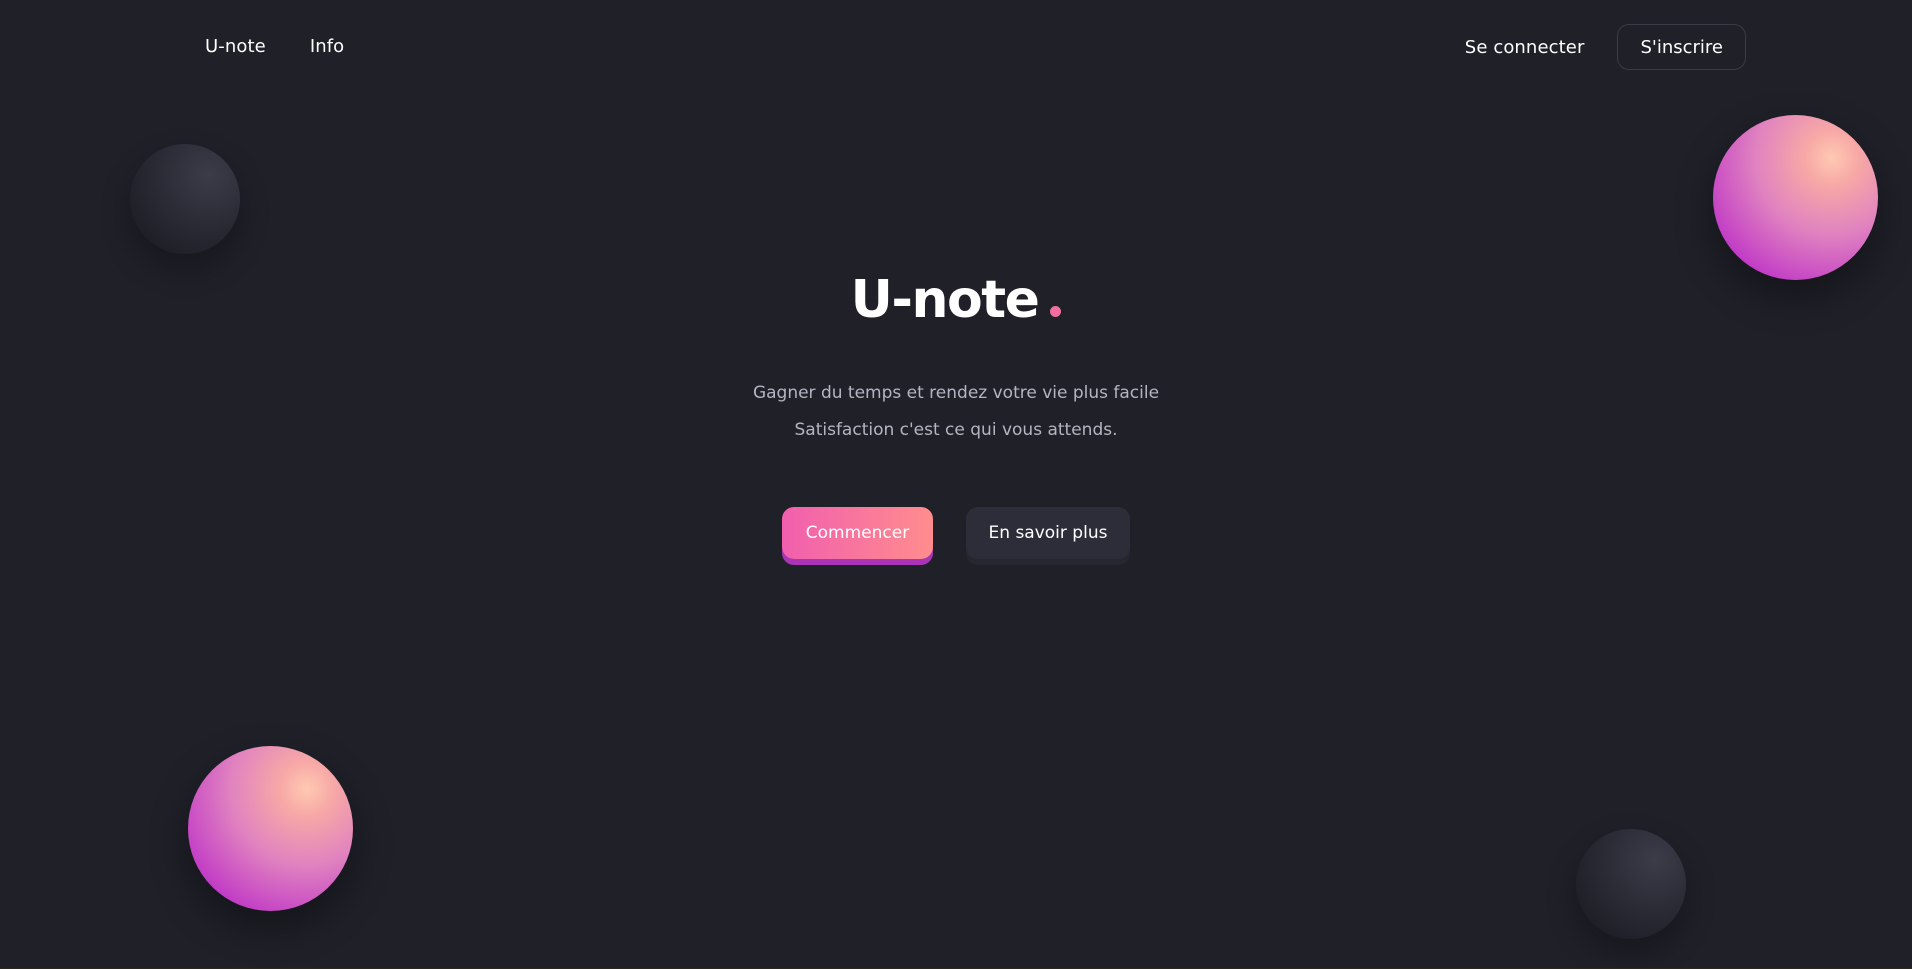 This screenshot has width=1912, height=969. Describe the element at coordinates (274, 46) in the screenshot. I see `nav-left: U-note Info` at that location.